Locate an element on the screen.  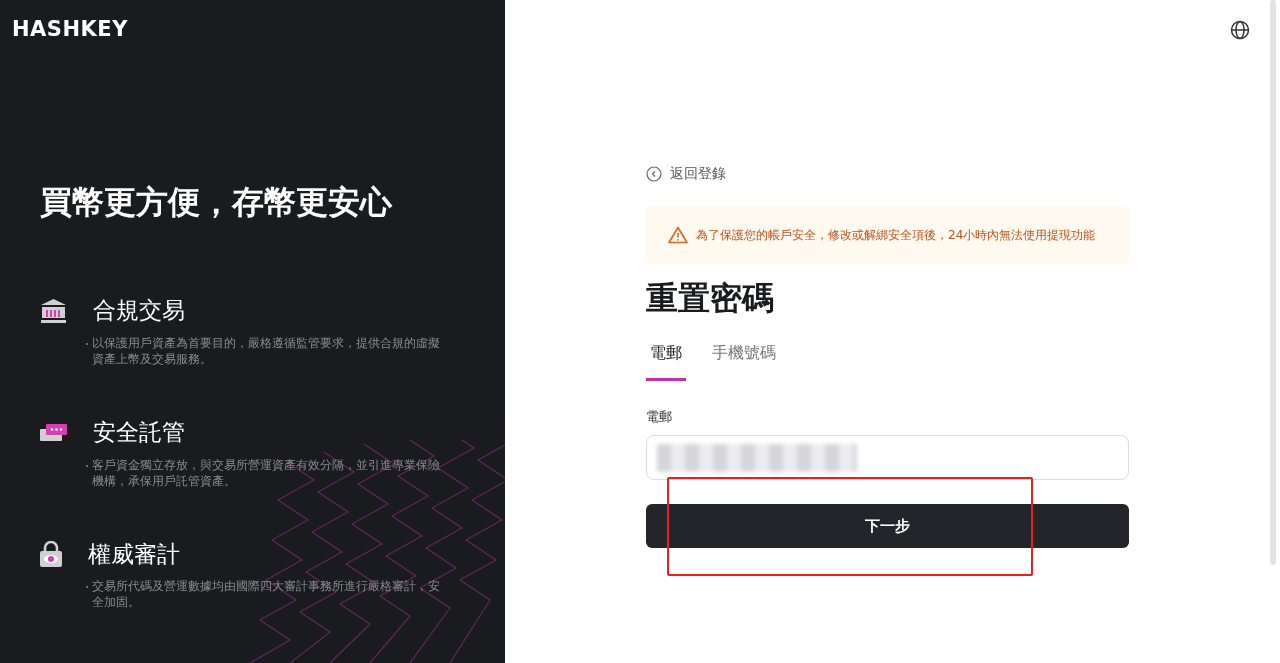
back-circle-icon is located at coordinates (654, 173).